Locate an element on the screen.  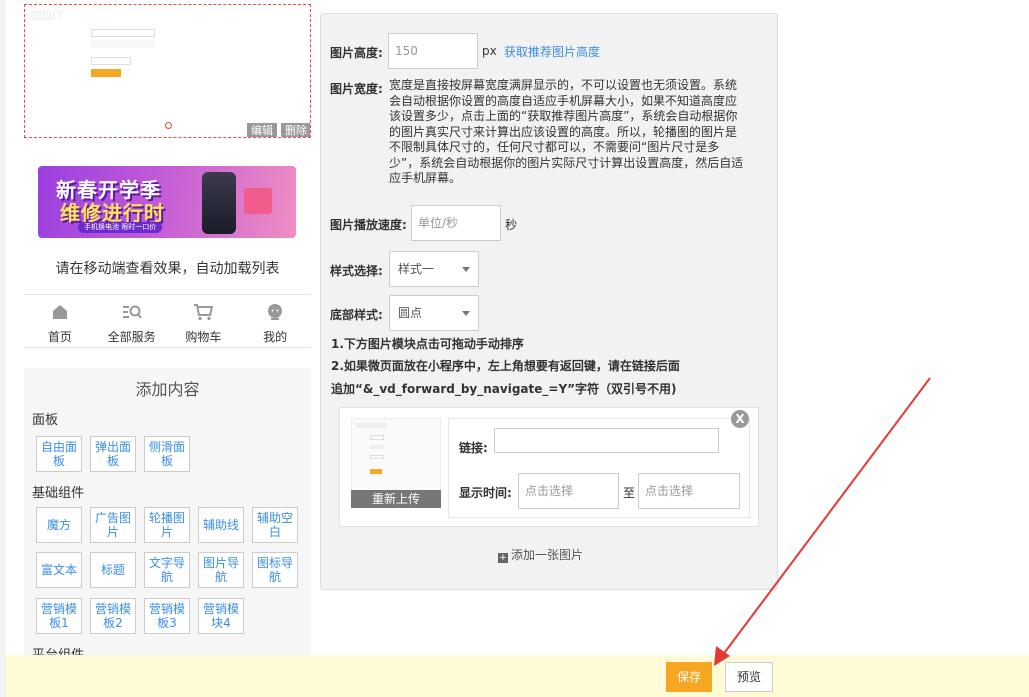
component-button-heading: 标题 is located at coordinates (113, 570).